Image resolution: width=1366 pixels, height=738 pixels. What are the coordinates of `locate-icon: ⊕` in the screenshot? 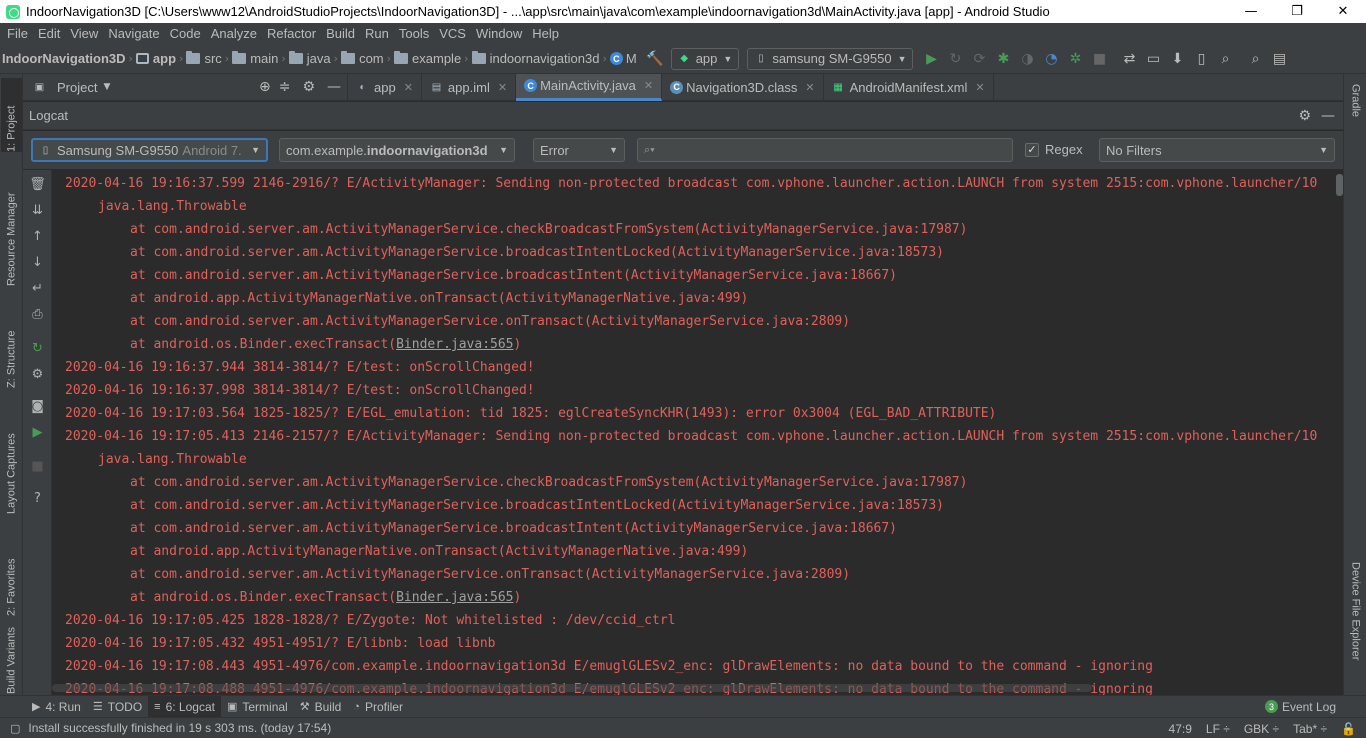 It's located at (265, 87).